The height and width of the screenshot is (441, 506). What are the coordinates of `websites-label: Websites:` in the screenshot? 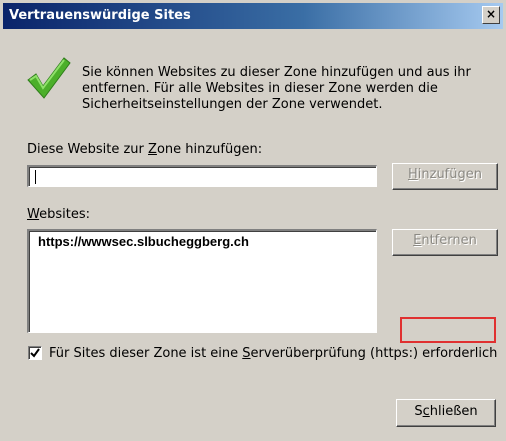 It's located at (58, 215).